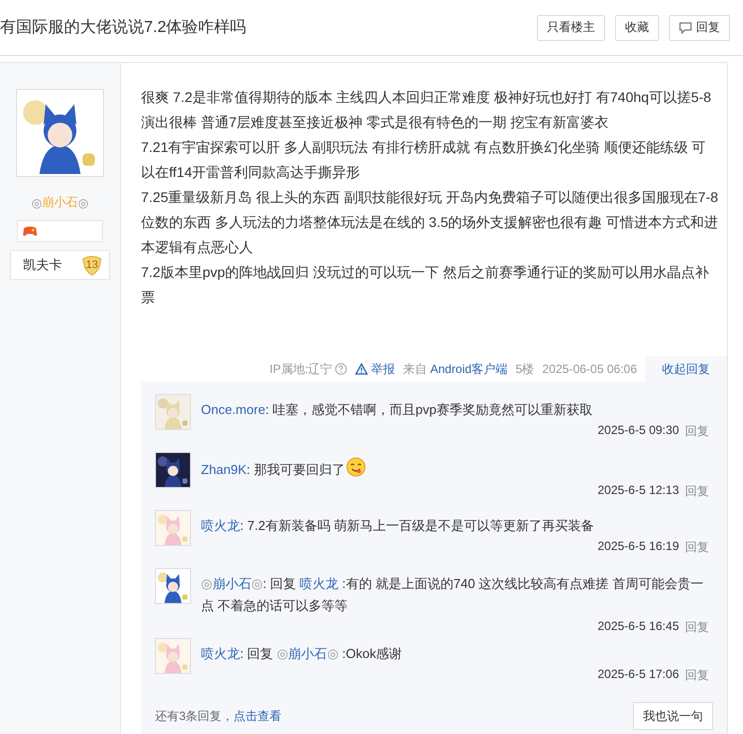  I want to click on comment-text: Once.more: 哇塞，感觉不错啊，而且pvp赛季奖励竟然可以重新获取, so click(397, 410).